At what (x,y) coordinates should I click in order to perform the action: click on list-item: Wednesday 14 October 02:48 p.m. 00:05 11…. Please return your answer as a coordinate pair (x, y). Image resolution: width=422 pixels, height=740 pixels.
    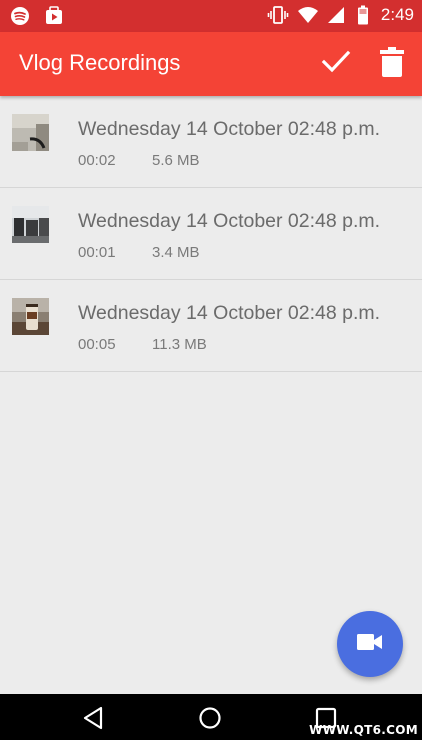
    Looking at the image, I should click on (211, 326).